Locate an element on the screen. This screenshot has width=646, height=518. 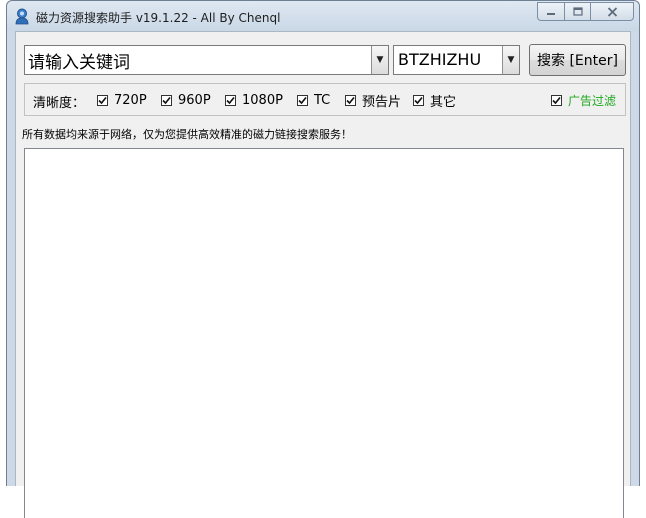
filter-720p-label: 720P is located at coordinates (130, 100).